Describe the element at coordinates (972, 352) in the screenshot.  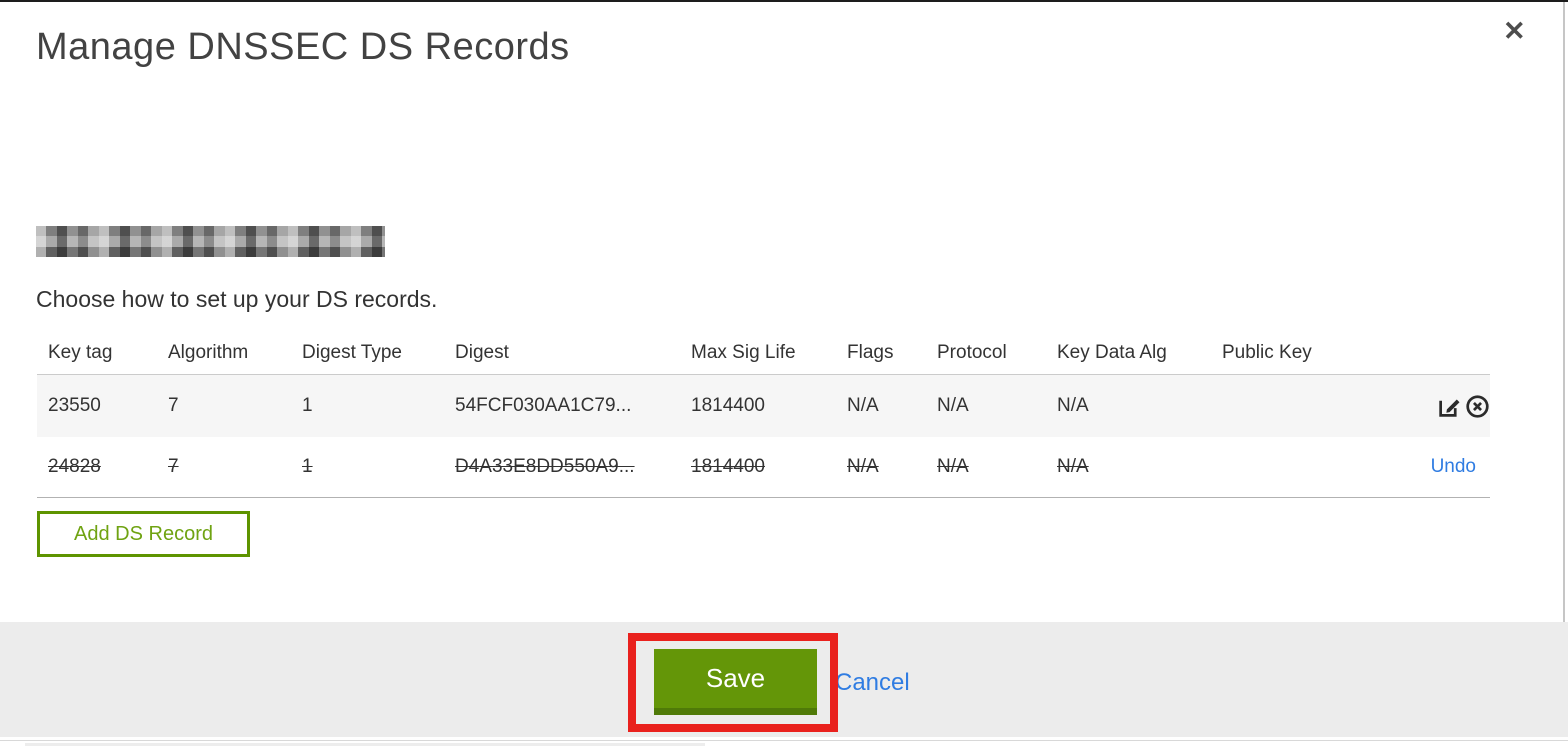
I see `column-header-protocol: Protocol` at that location.